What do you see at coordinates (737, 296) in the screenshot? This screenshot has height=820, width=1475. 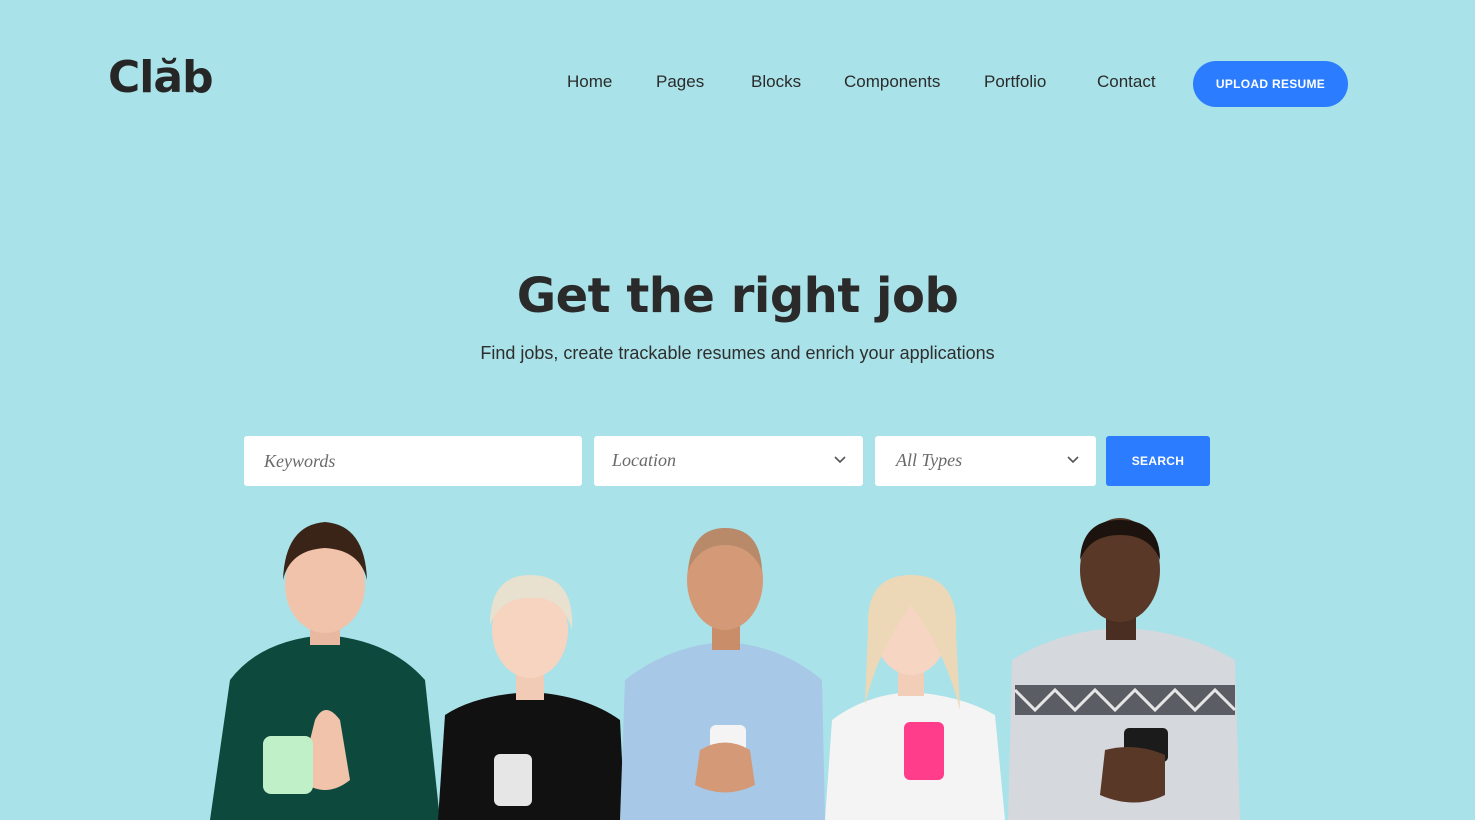 I see `hero-title: Get the right job` at bounding box center [737, 296].